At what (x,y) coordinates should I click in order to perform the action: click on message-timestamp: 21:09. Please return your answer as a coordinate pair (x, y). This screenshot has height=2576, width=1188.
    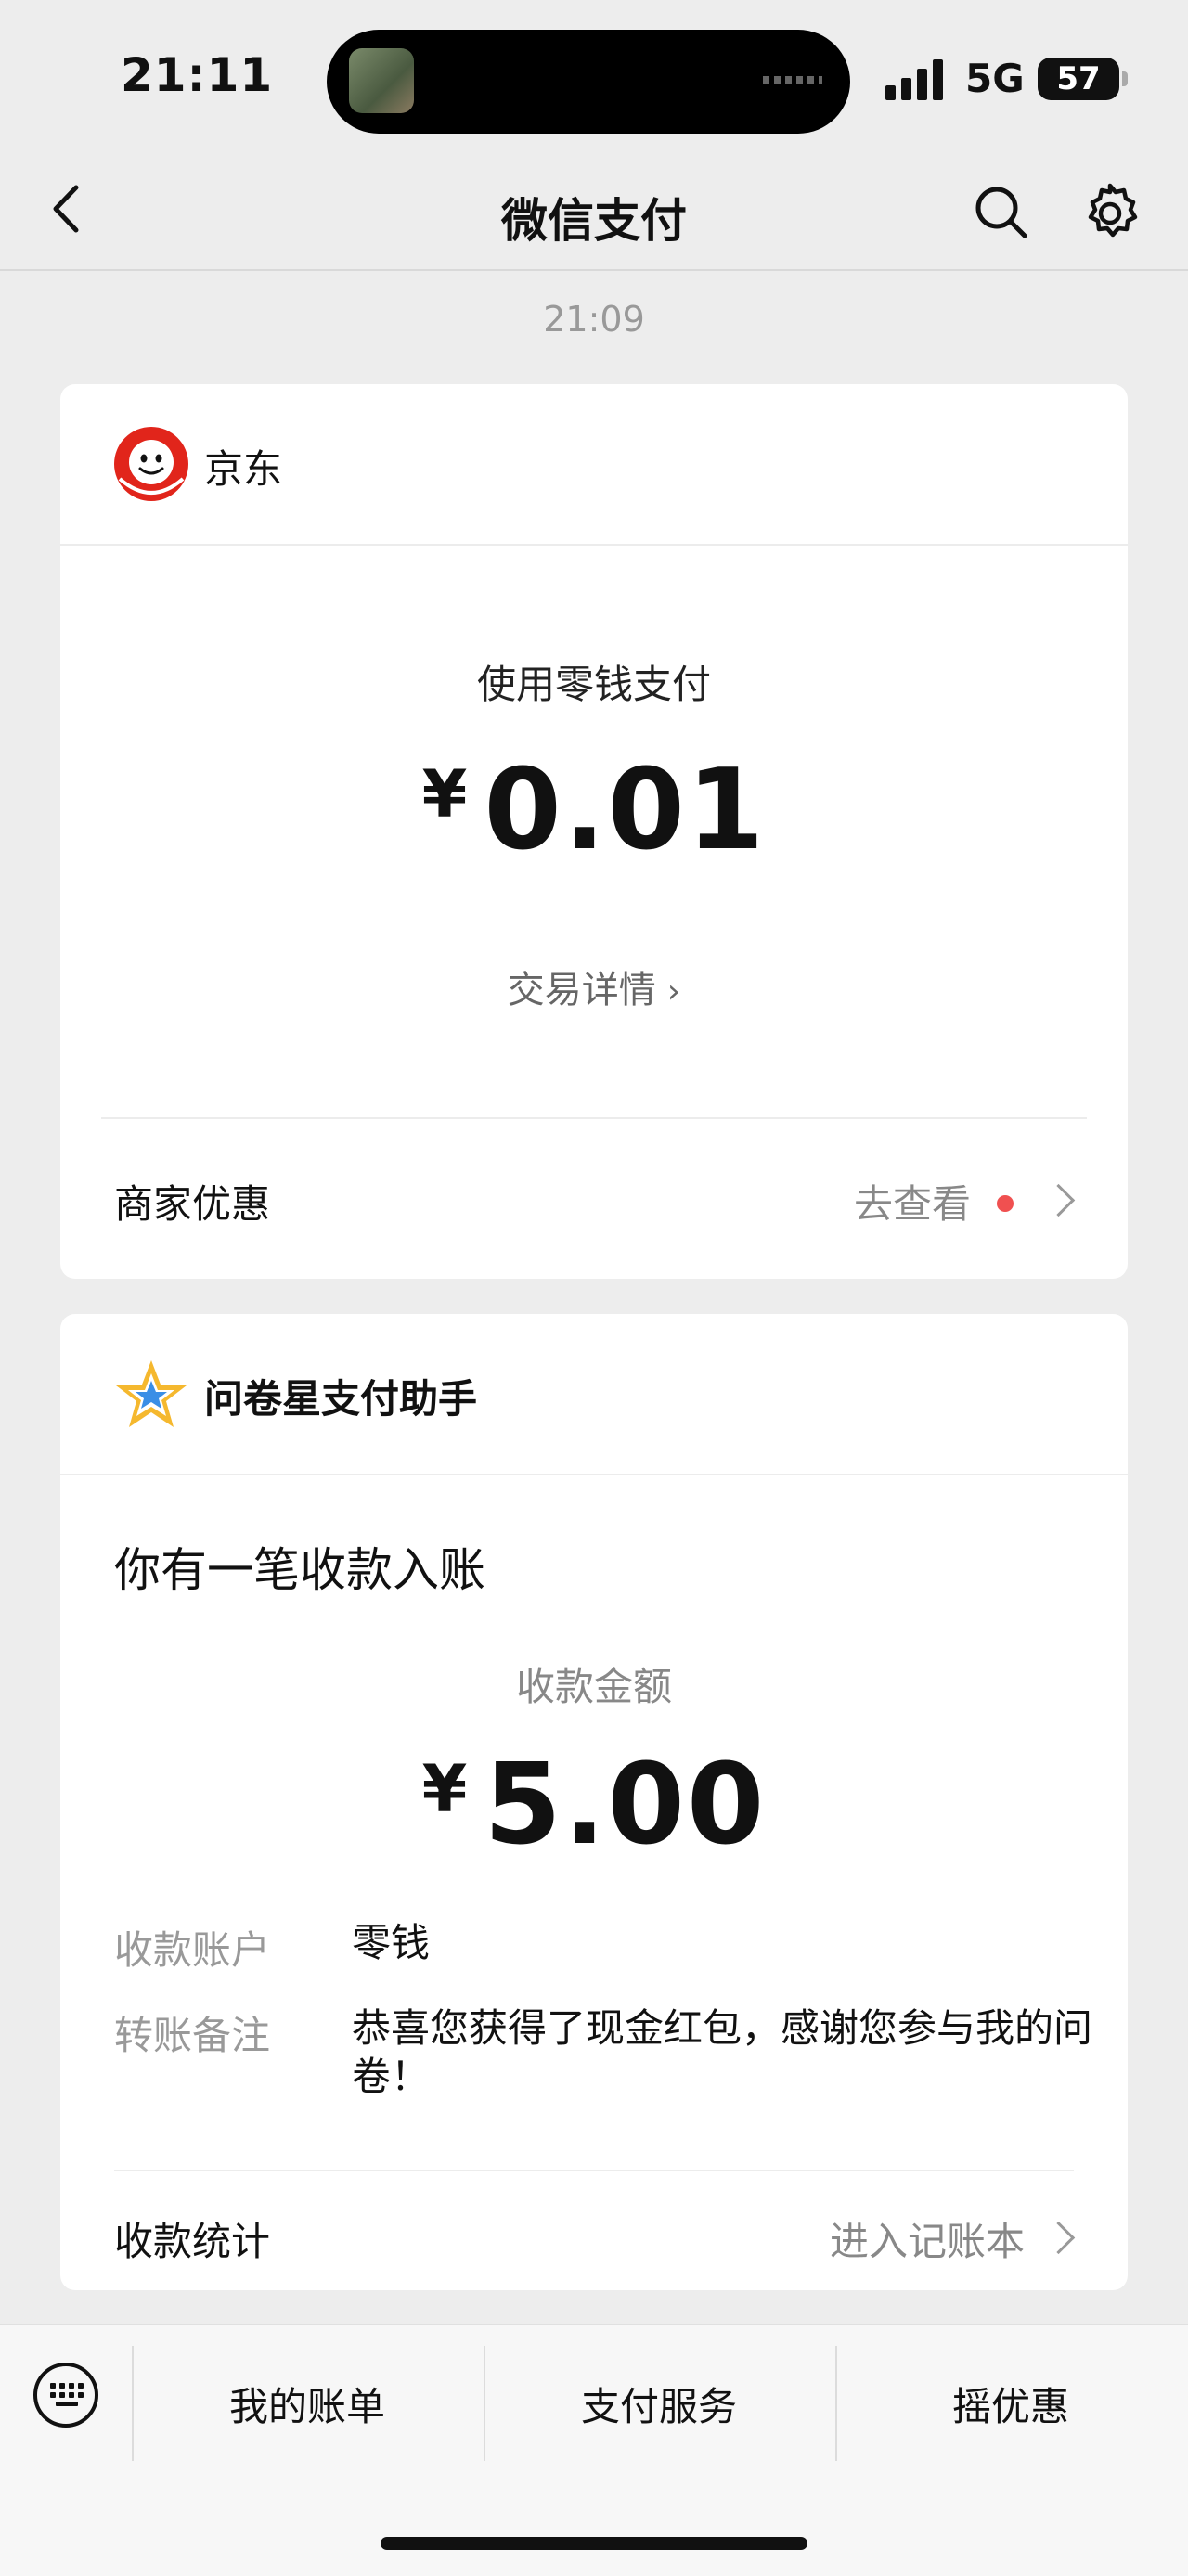
    Looking at the image, I should click on (594, 319).